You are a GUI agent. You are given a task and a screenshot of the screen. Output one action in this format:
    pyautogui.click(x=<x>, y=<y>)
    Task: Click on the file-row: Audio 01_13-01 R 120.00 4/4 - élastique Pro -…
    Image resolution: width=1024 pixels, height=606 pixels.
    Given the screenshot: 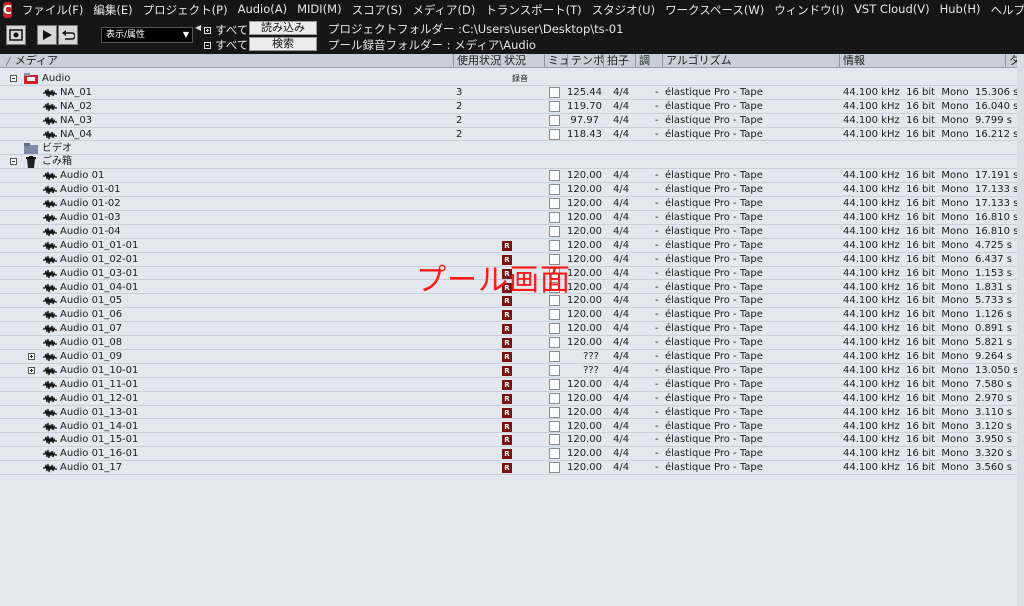 What is the action you would take?
    pyautogui.click(x=512, y=413)
    